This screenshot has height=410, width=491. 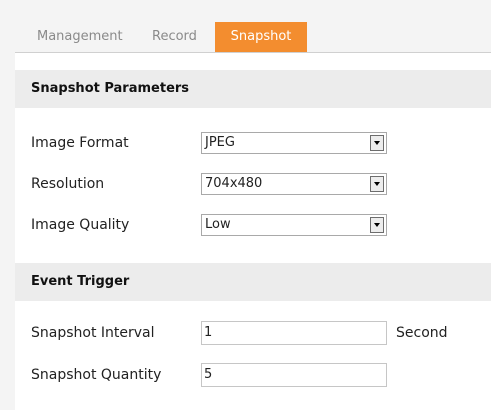 I want to click on snapshot-quantity-input: 5, so click(x=294, y=375).